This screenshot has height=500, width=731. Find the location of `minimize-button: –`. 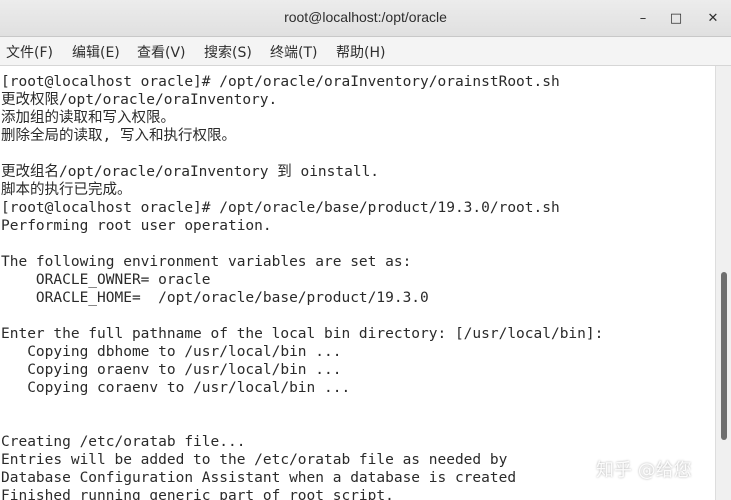

minimize-button: – is located at coordinates (643, 18).